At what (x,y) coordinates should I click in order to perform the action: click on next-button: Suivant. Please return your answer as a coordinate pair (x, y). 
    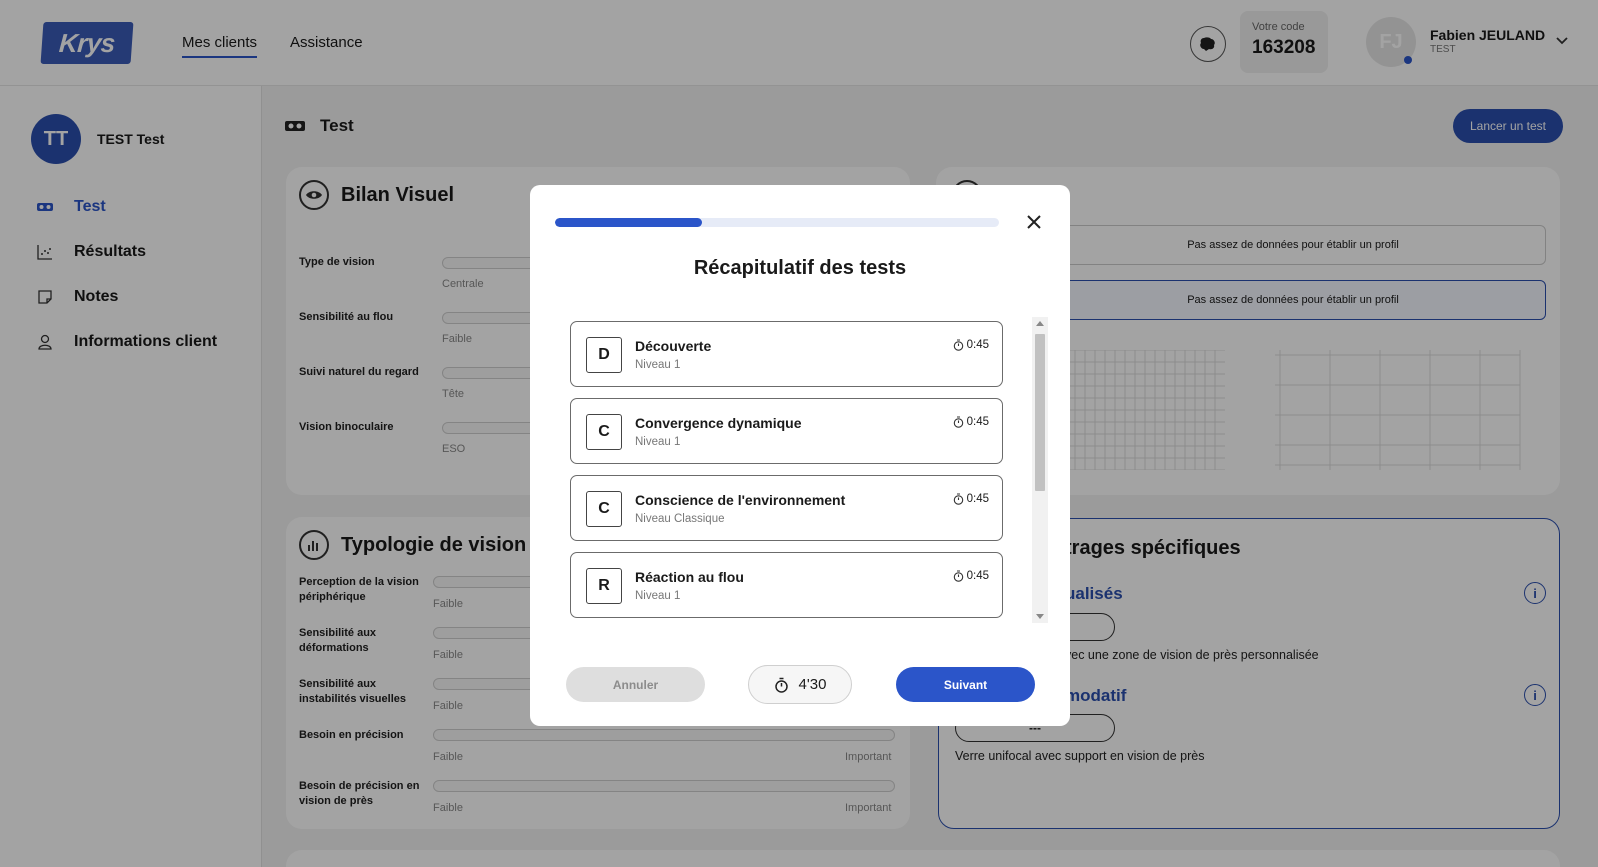
    Looking at the image, I should click on (965, 684).